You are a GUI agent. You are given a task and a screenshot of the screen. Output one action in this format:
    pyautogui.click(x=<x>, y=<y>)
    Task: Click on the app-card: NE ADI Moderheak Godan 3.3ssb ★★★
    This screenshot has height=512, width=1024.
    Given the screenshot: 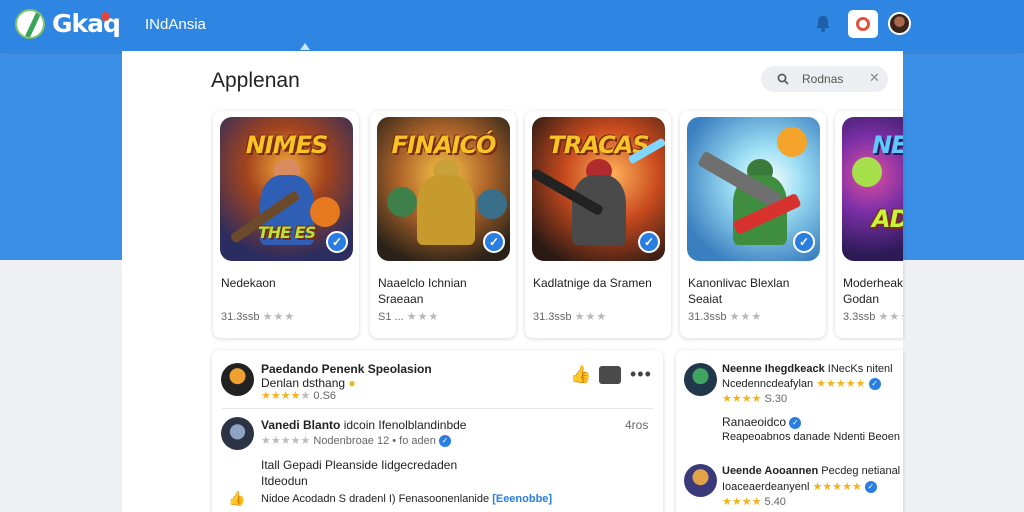 What is the action you would take?
    pyautogui.click(x=869, y=224)
    